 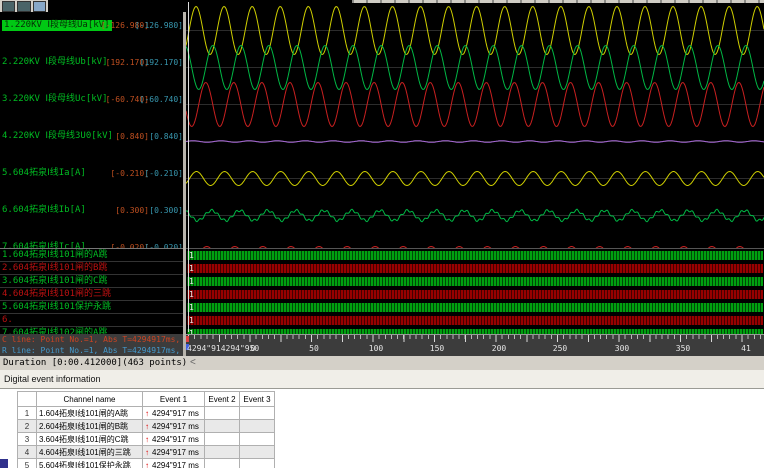 What do you see at coordinates (89, 439) in the screenshot?
I see `event-channel-name: 3.604拓泉Ⅰ线101闸的C跳` at bounding box center [89, 439].